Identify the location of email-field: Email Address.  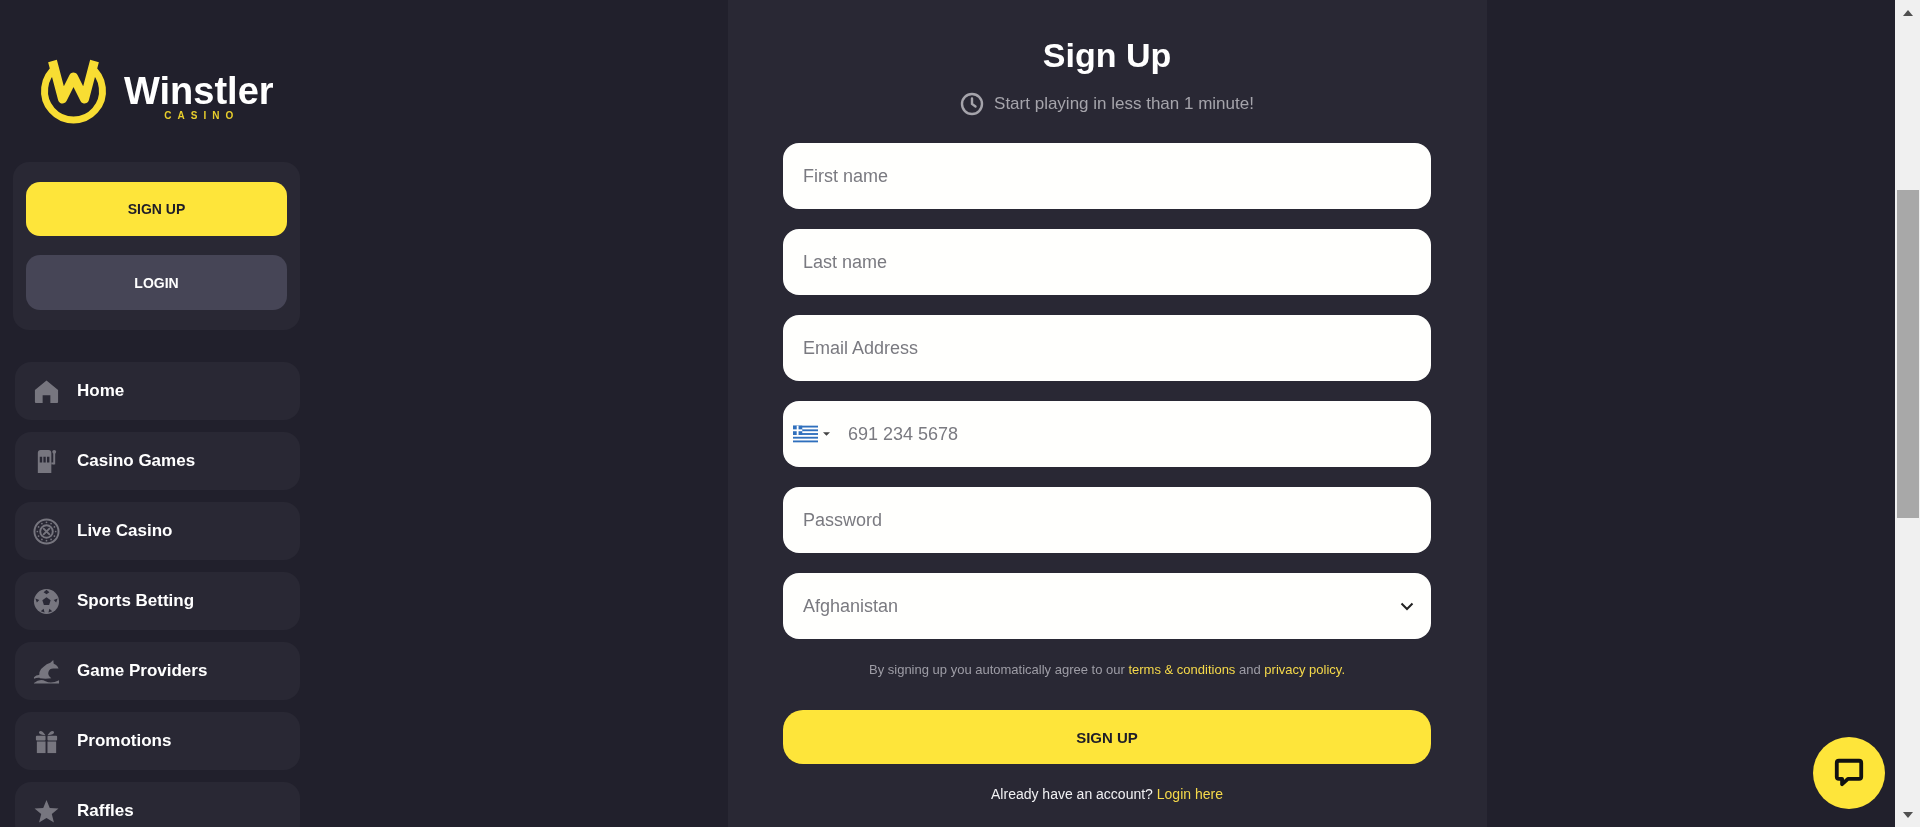
(1107, 348).